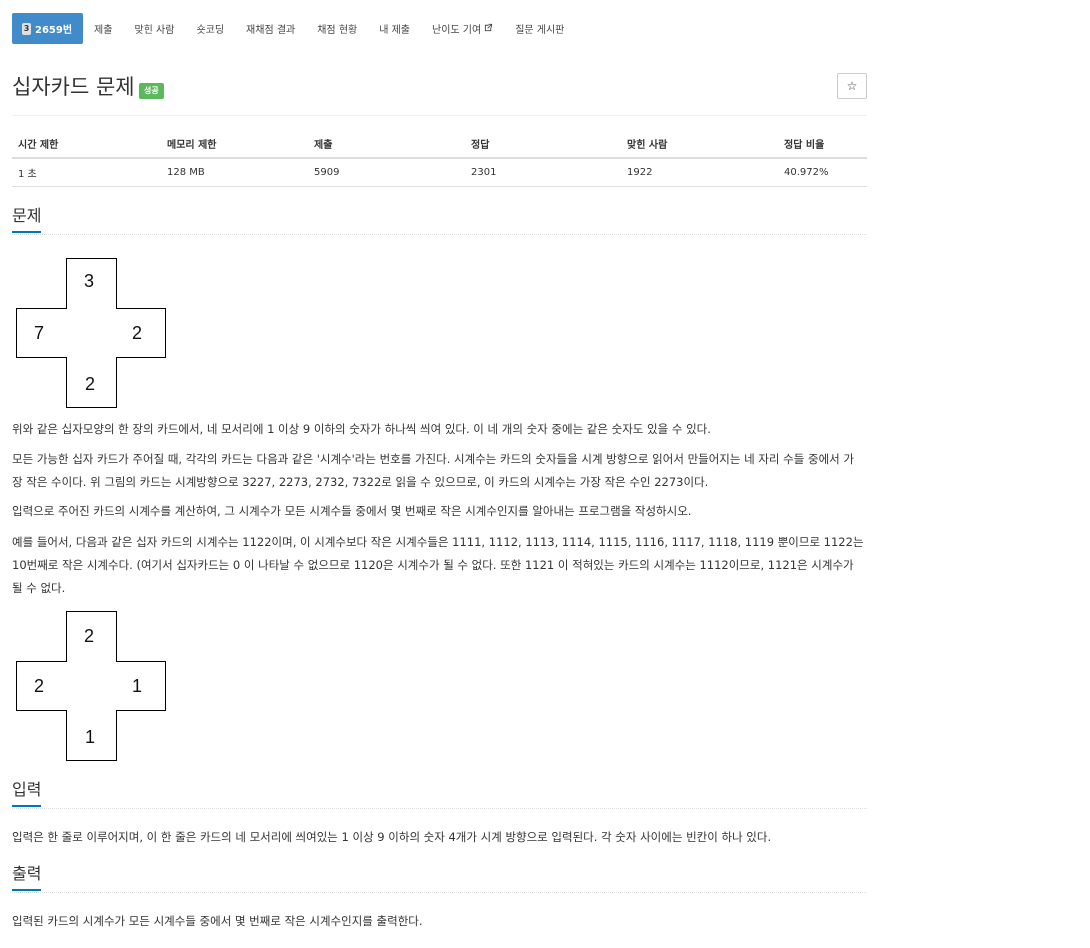 The height and width of the screenshot is (948, 1090). Describe the element at coordinates (27, 793) in the screenshot. I see `input-heading: 입력` at that location.